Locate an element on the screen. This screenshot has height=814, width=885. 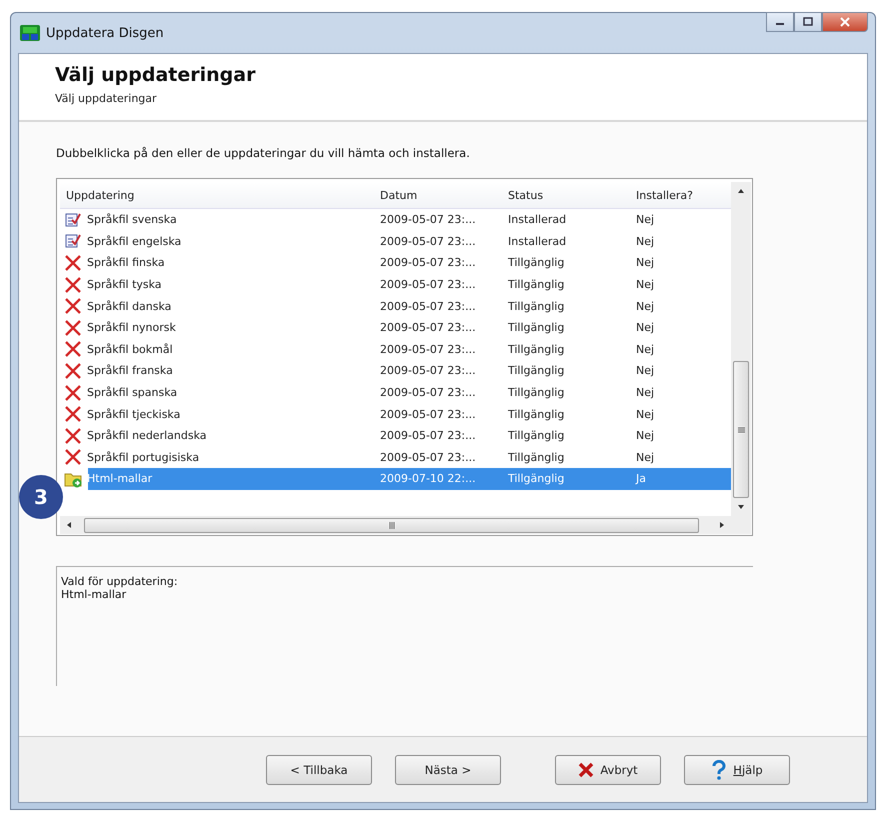
instruction-text: Dubbelklicka på den eller de uppdateringar du vill hämta och installera. is located at coordinates (263, 153).